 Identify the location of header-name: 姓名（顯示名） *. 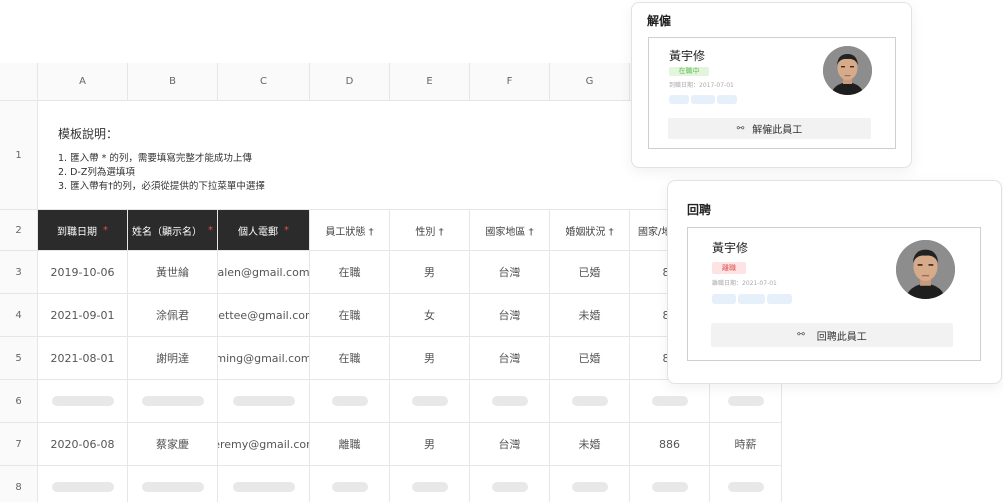
(173, 230).